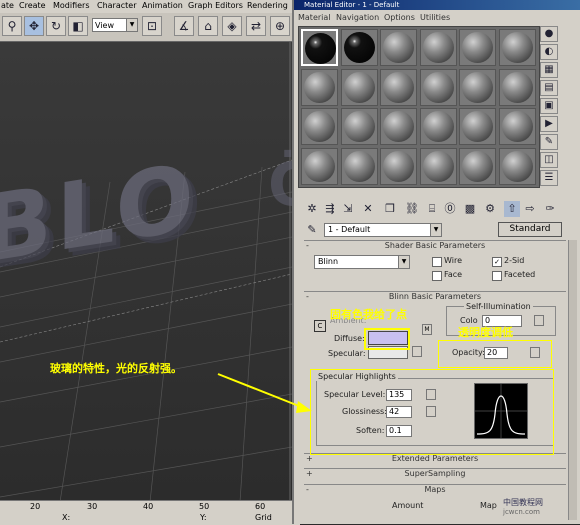  What do you see at coordinates (314, 17) in the screenshot?
I see `menu-material: Material` at bounding box center [314, 17].